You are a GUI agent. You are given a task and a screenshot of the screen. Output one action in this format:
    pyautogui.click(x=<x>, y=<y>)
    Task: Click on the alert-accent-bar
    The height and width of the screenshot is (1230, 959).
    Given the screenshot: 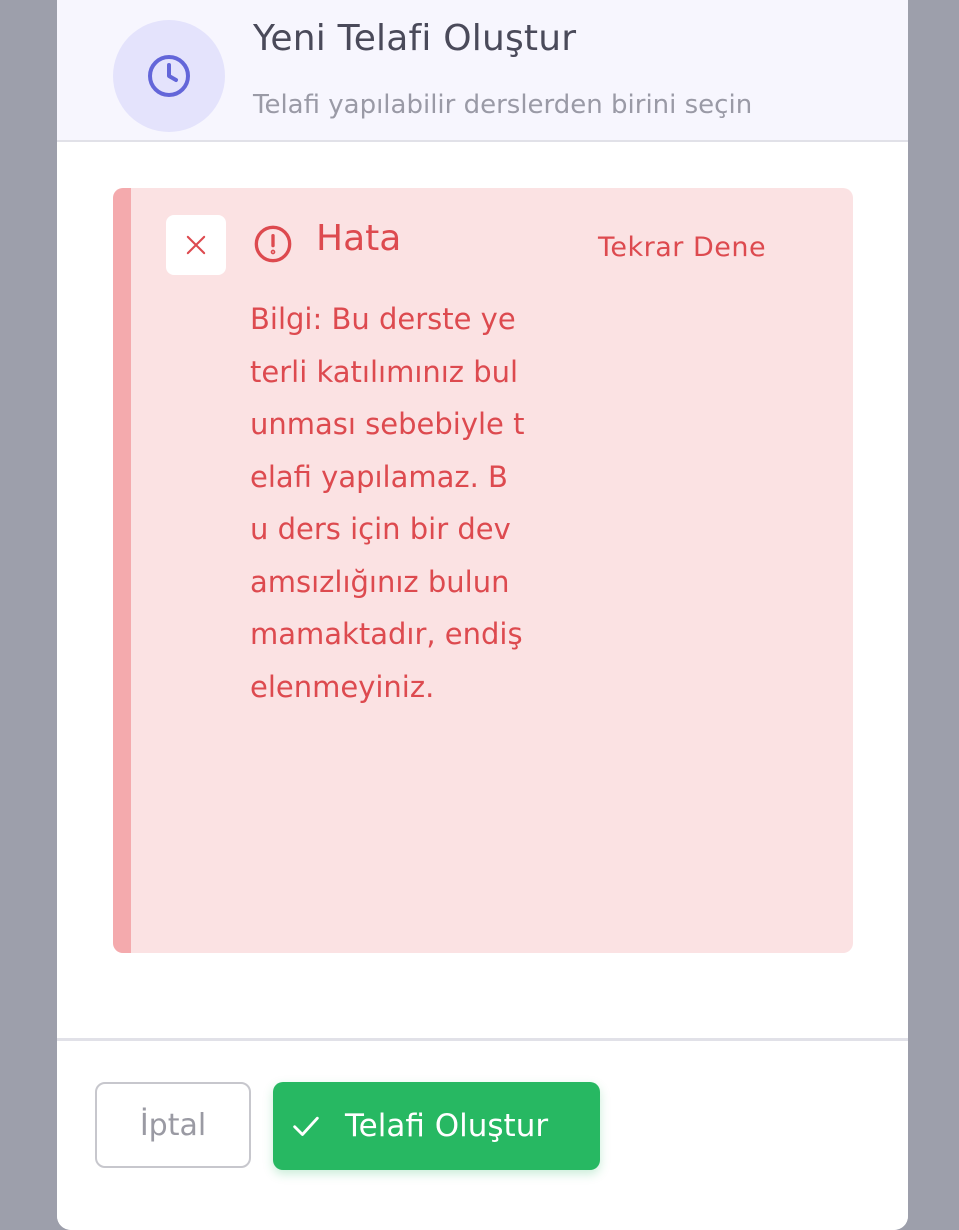 What is the action you would take?
    pyautogui.click(x=122, y=570)
    